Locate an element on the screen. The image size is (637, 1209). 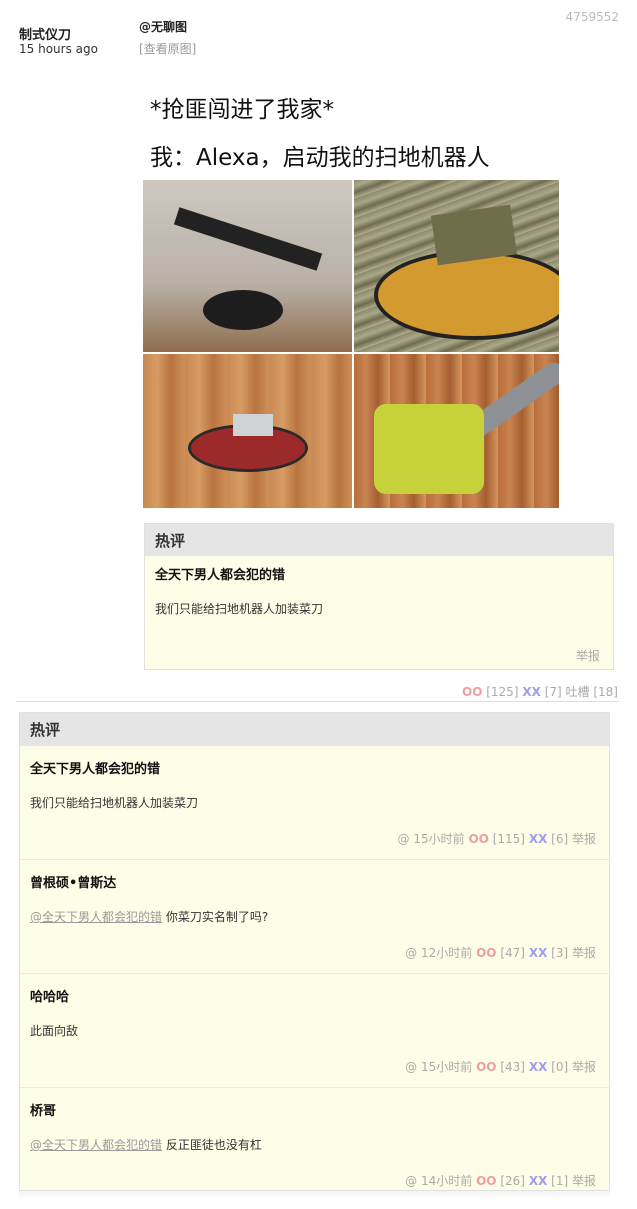
comment-meta: @ 15小时前 OO [115] XX [6] 举报 is located at coordinates (497, 838).